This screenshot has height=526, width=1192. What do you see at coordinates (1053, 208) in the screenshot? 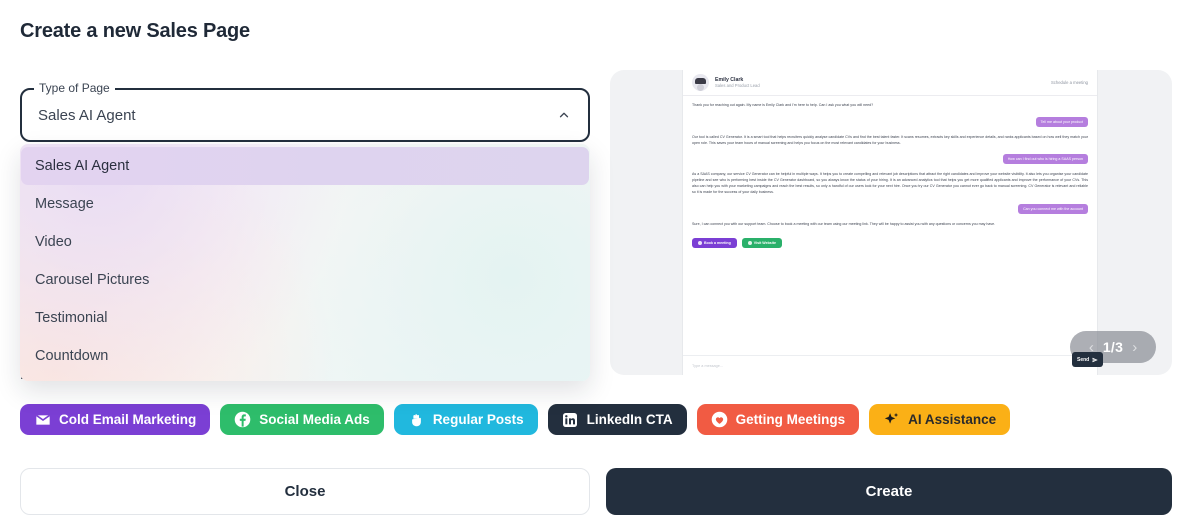
I see `user-message: Can you connect me with the account` at bounding box center [1053, 208].